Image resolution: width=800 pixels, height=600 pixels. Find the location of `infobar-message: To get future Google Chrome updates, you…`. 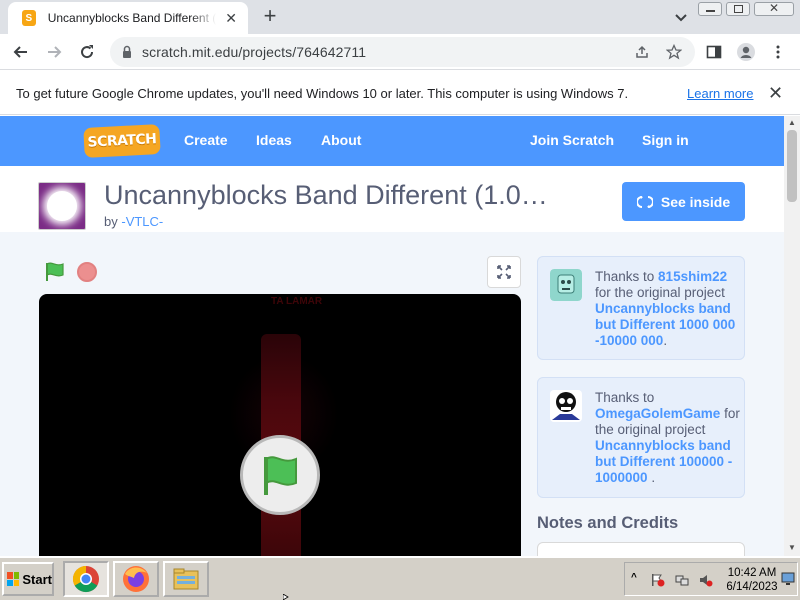

infobar-message: To get future Google Chrome updates, you… is located at coordinates (322, 93).